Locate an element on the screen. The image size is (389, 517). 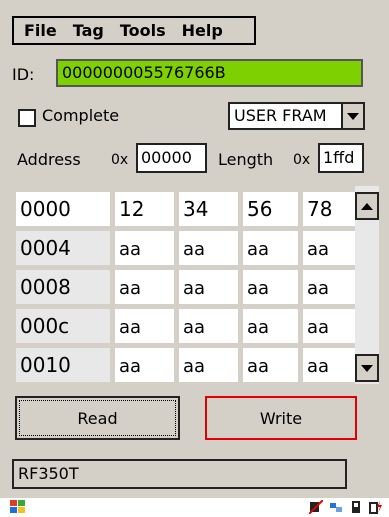
battery-charging-icon is located at coordinates (376, 507).